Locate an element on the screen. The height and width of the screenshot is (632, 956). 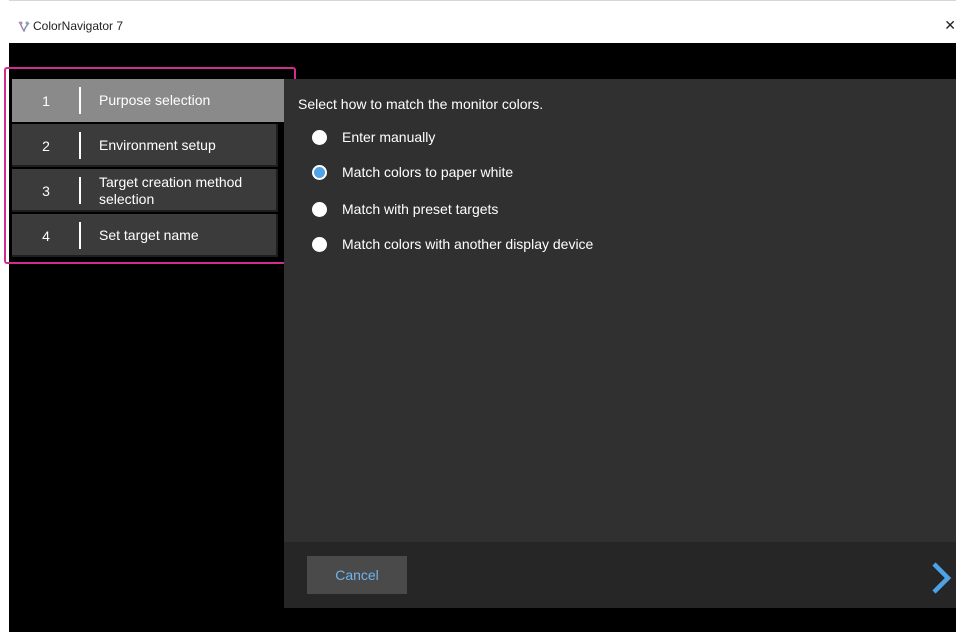
option-enter-manually: Enter manually is located at coordinates (373, 137).